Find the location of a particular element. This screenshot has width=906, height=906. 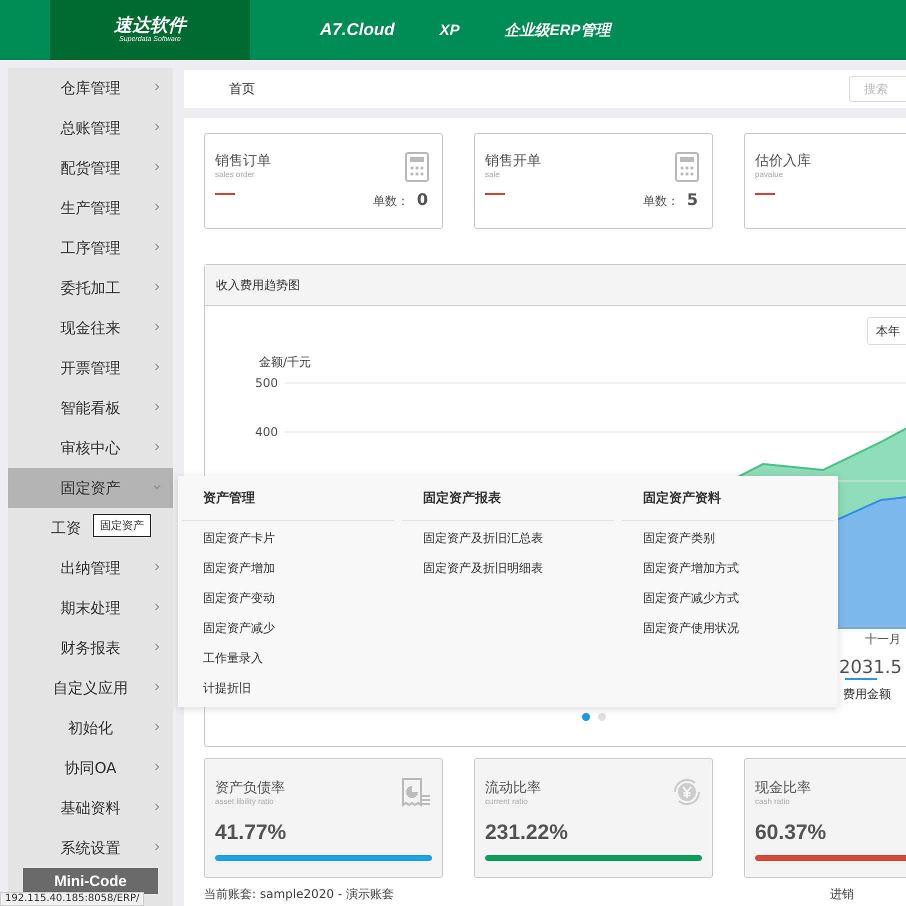

sidebar-item: 自定义应用 is located at coordinates (90, 688).